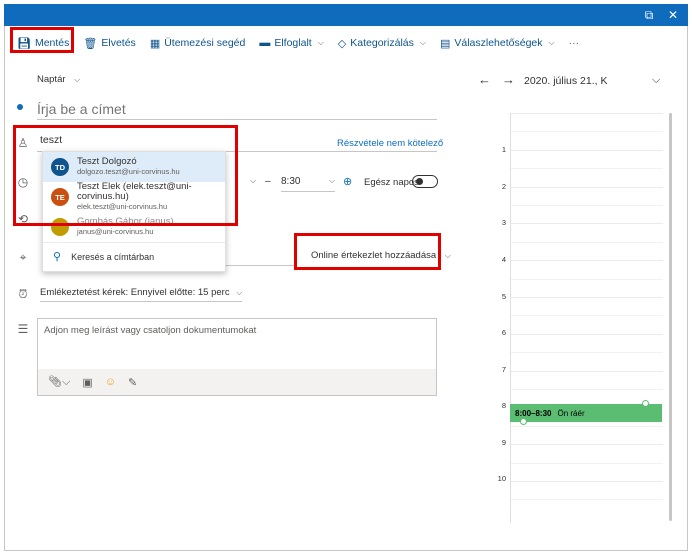 Image resolution: width=692 pixels, height=557 pixels. I want to click on discard-button: 🗑︎ Elvetés, so click(109, 43).